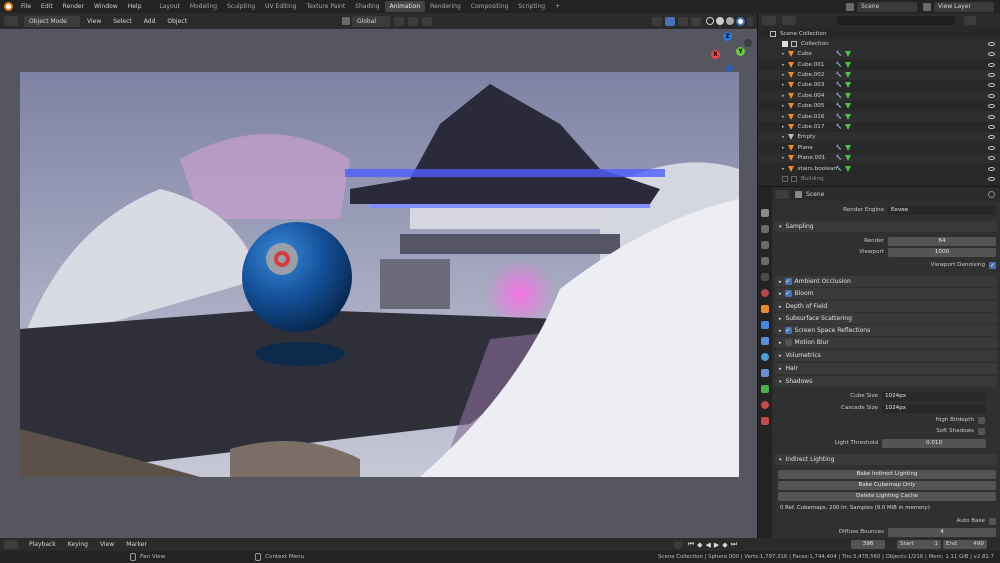 This screenshot has height=563, width=1000. I want to click on motion-blur-checkbox, so click(788, 342).